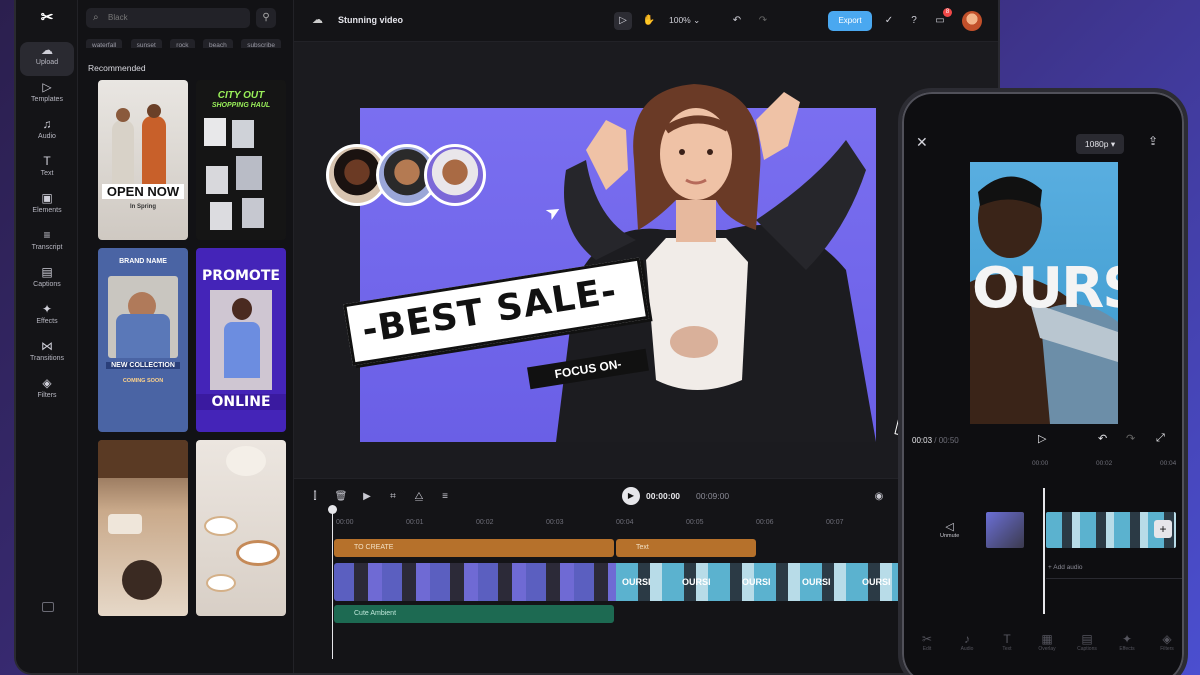 The height and width of the screenshot is (675, 1200). I want to click on mobile-tool-overlay: ▦ Overlay, so click(1047, 642).